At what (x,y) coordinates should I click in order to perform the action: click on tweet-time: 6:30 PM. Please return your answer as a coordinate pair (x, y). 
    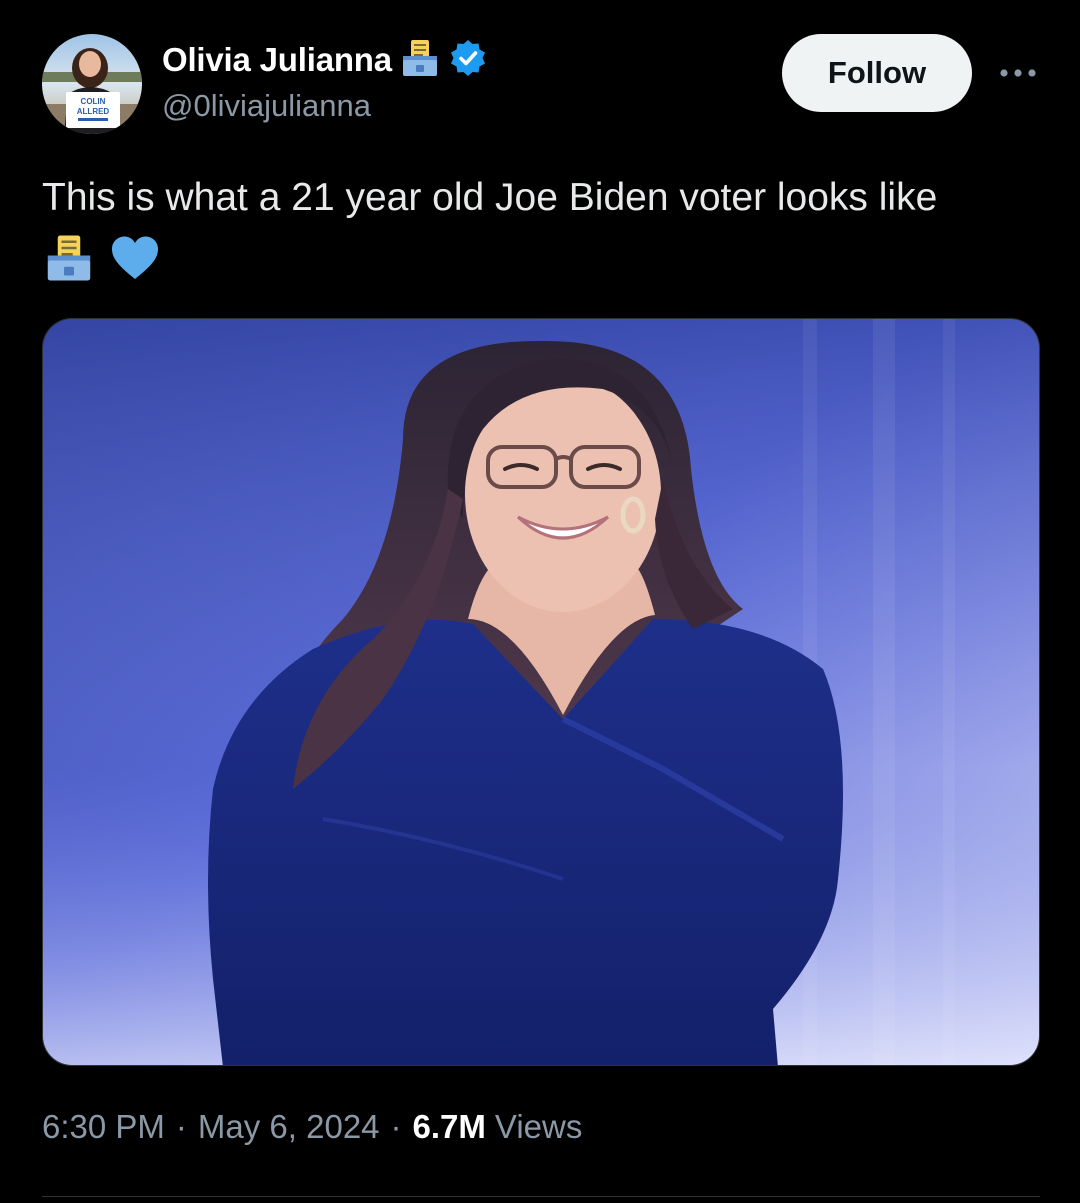
    Looking at the image, I should click on (103, 1127).